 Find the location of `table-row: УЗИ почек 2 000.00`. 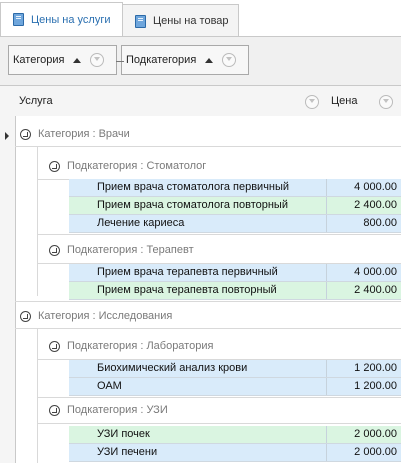

table-row: УЗИ почек 2 000.00 is located at coordinates (235, 435).